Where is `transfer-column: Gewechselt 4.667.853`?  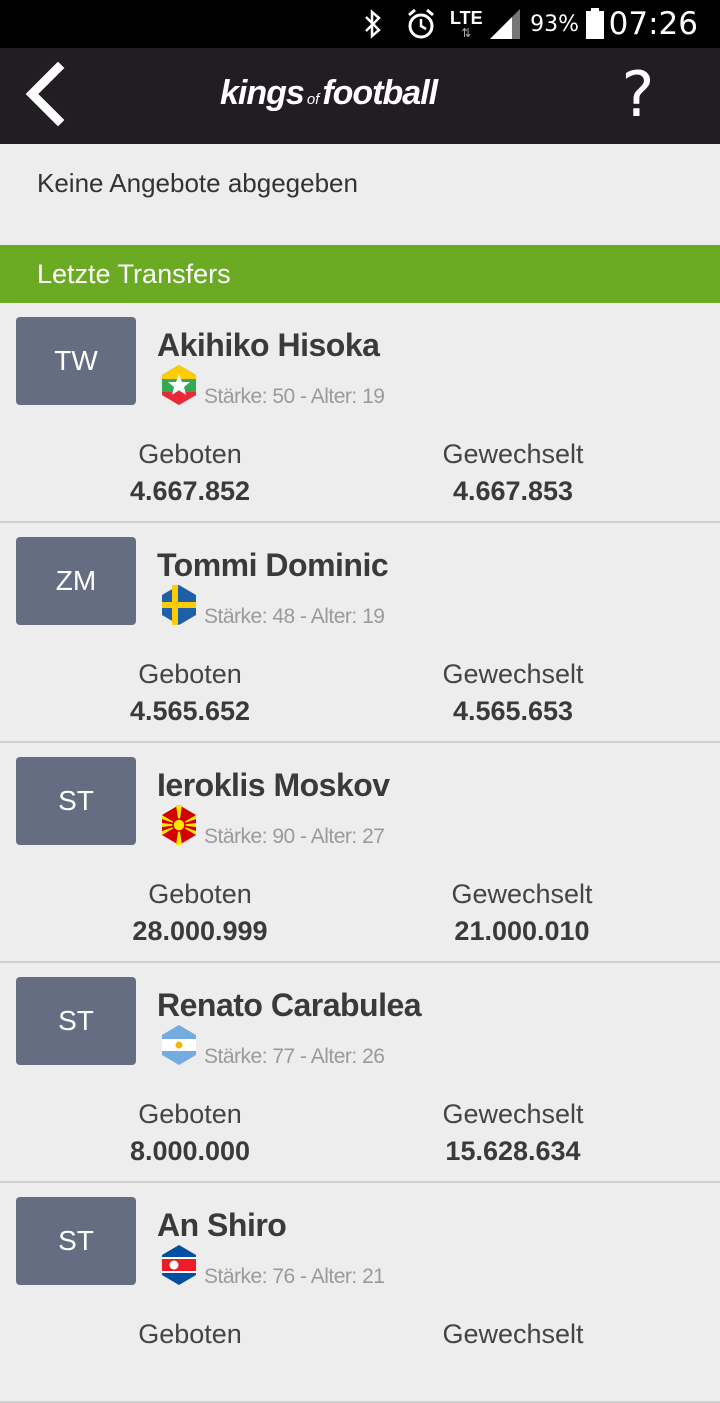 transfer-column: Gewechselt 4.667.853 is located at coordinates (513, 473).